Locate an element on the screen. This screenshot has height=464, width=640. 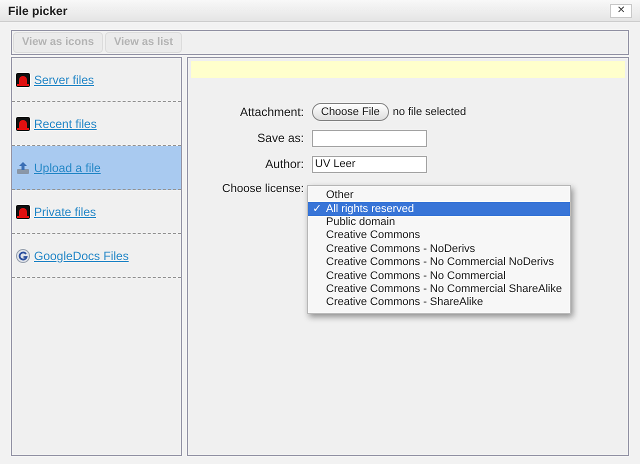
field-label: Attachment: is located at coordinates (271, 112).